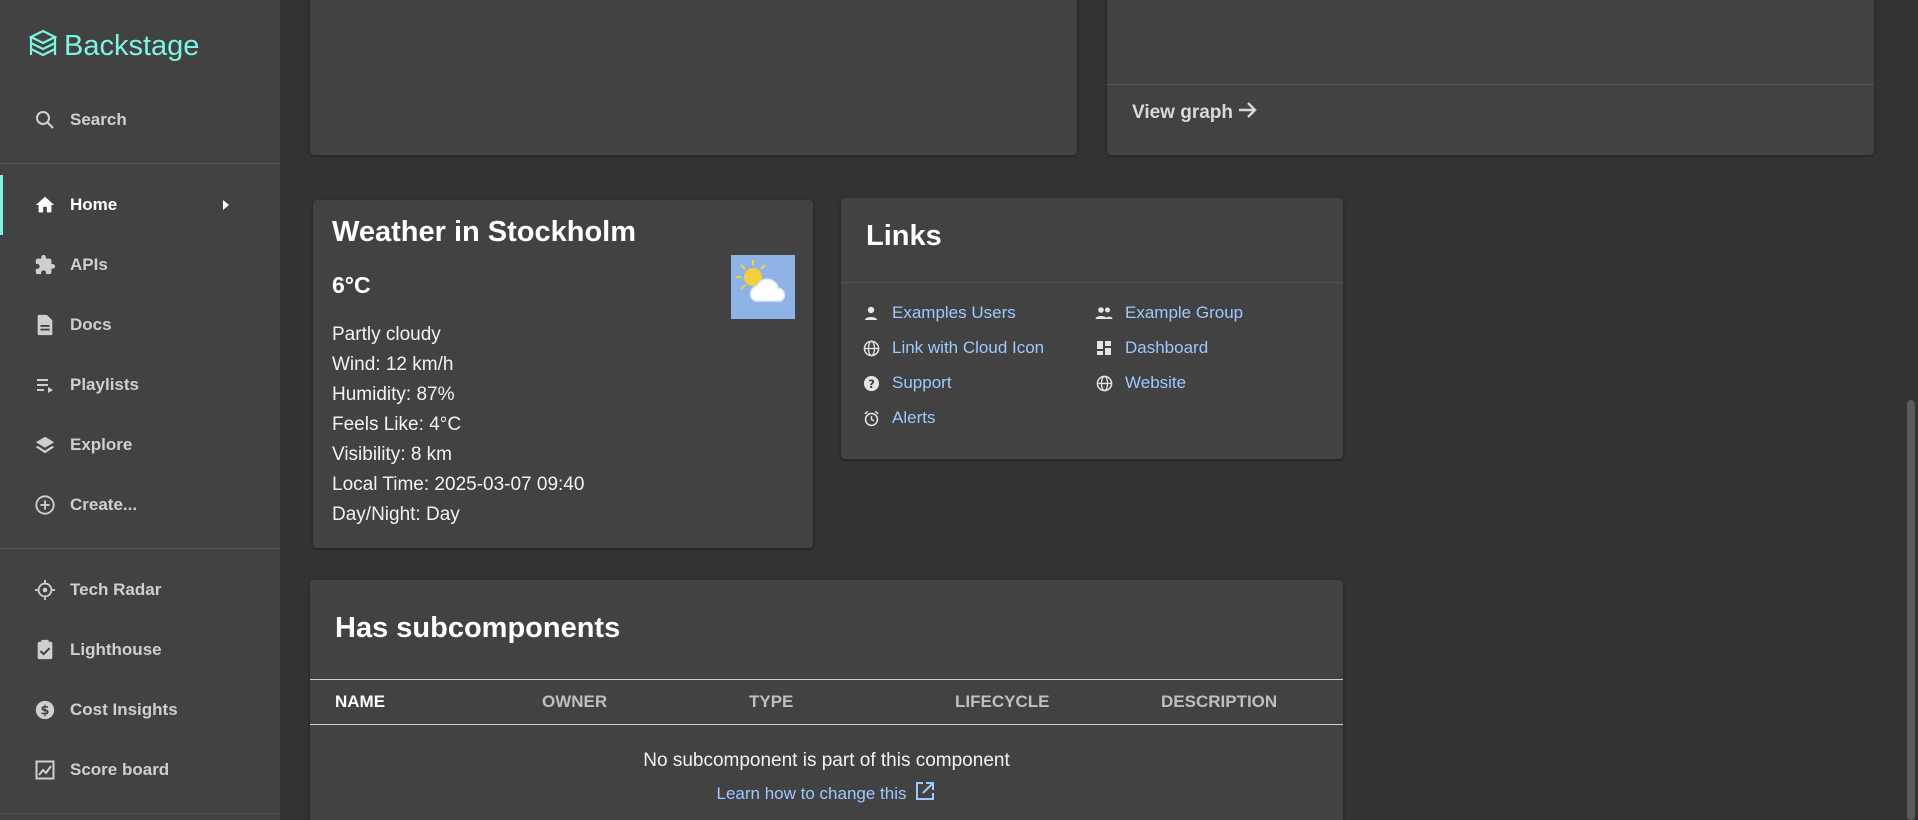 The width and height of the screenshot is (1918, 820). I want to click on subcomponents-title: Has subcomponents, so click(478, 628).